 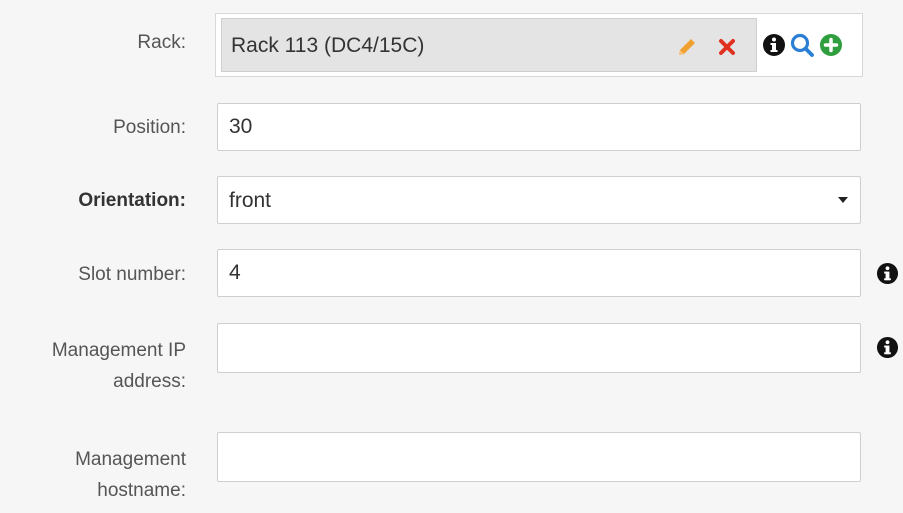 I want to click on position-label: Position:, so click(x=149, y=127).